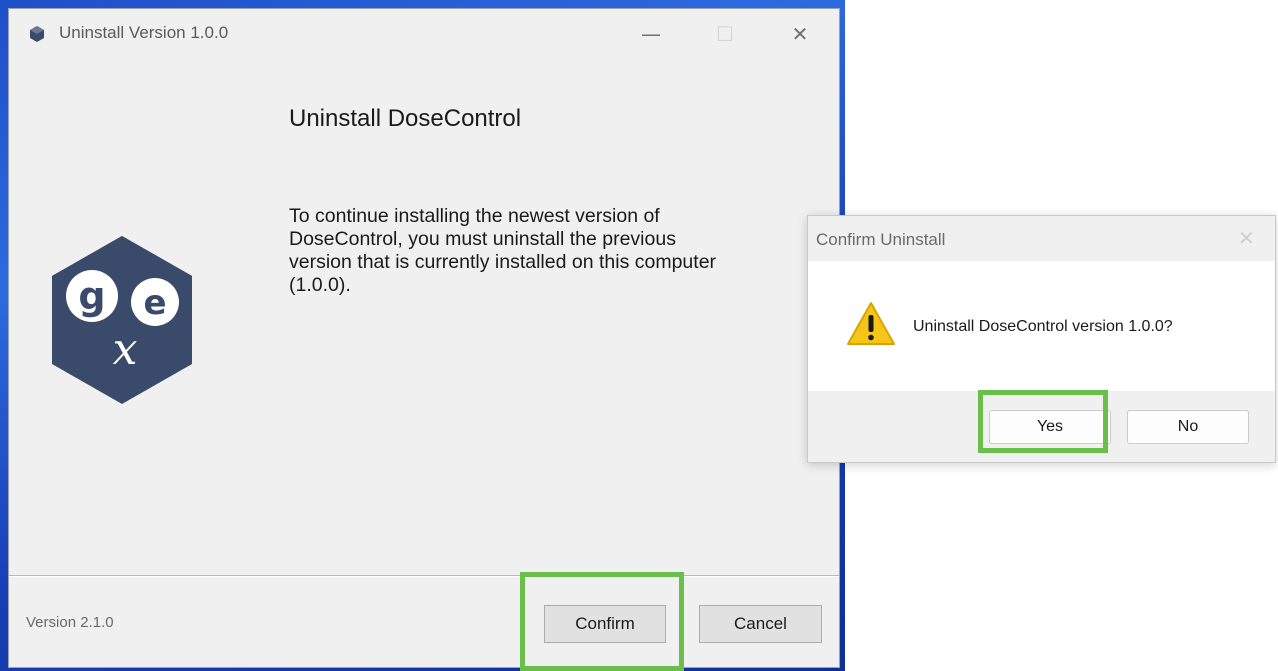 This screenshot has height=671, width=1278. Describe the element at coordinates (424, 34) in the screenshot. I see `title-bar: Uninstall Version 1.0.0 — ☐ ✕` at that location.